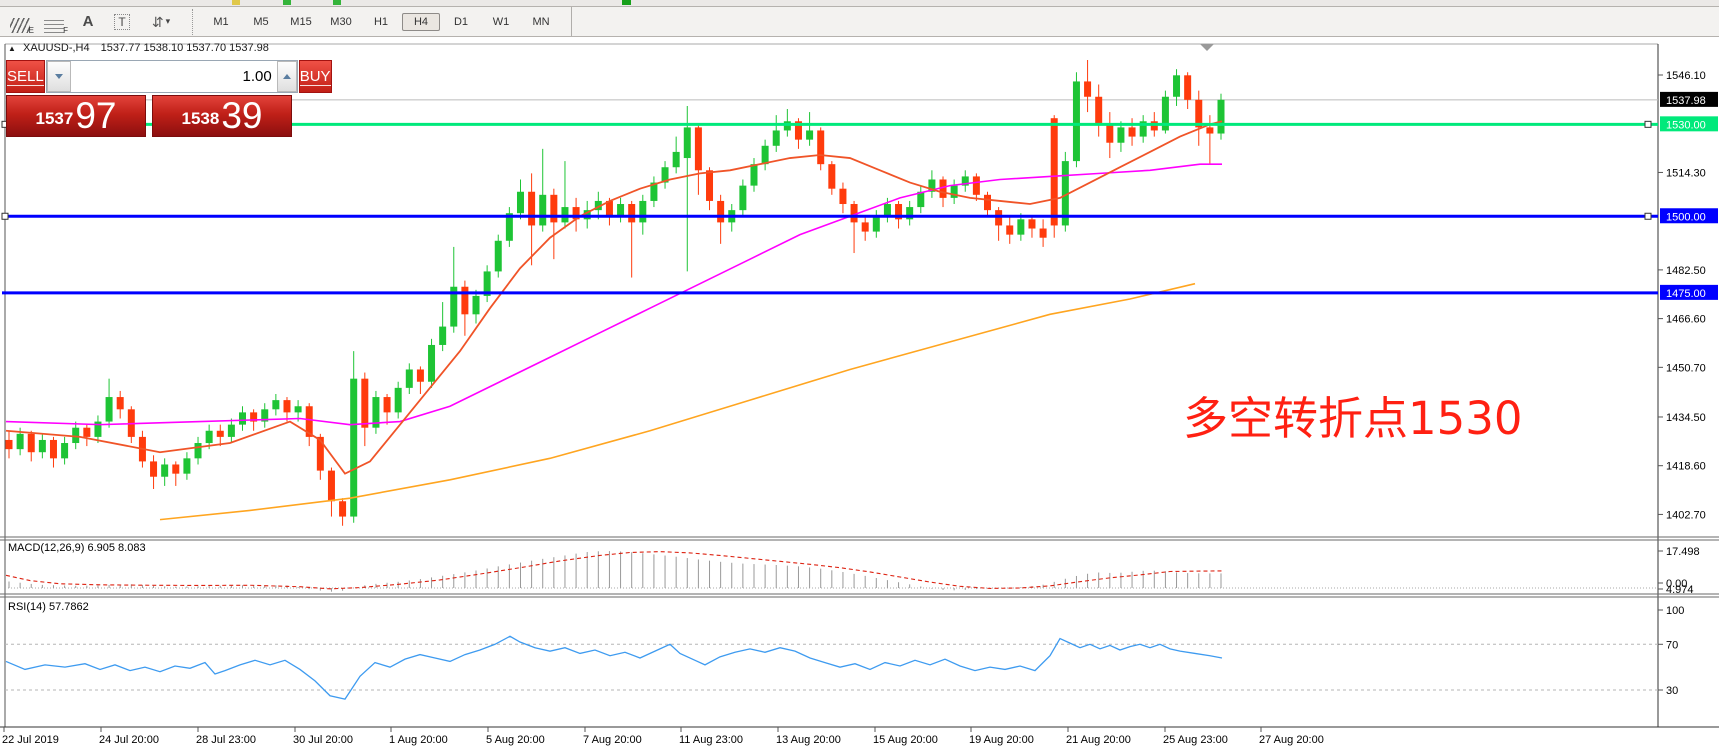 This screenshot has height=756, width=1719. Describe the element at coordinates (1195, 740) in the screenshot. I see `time-axis-label: 25 Aug 23:00` at that location.